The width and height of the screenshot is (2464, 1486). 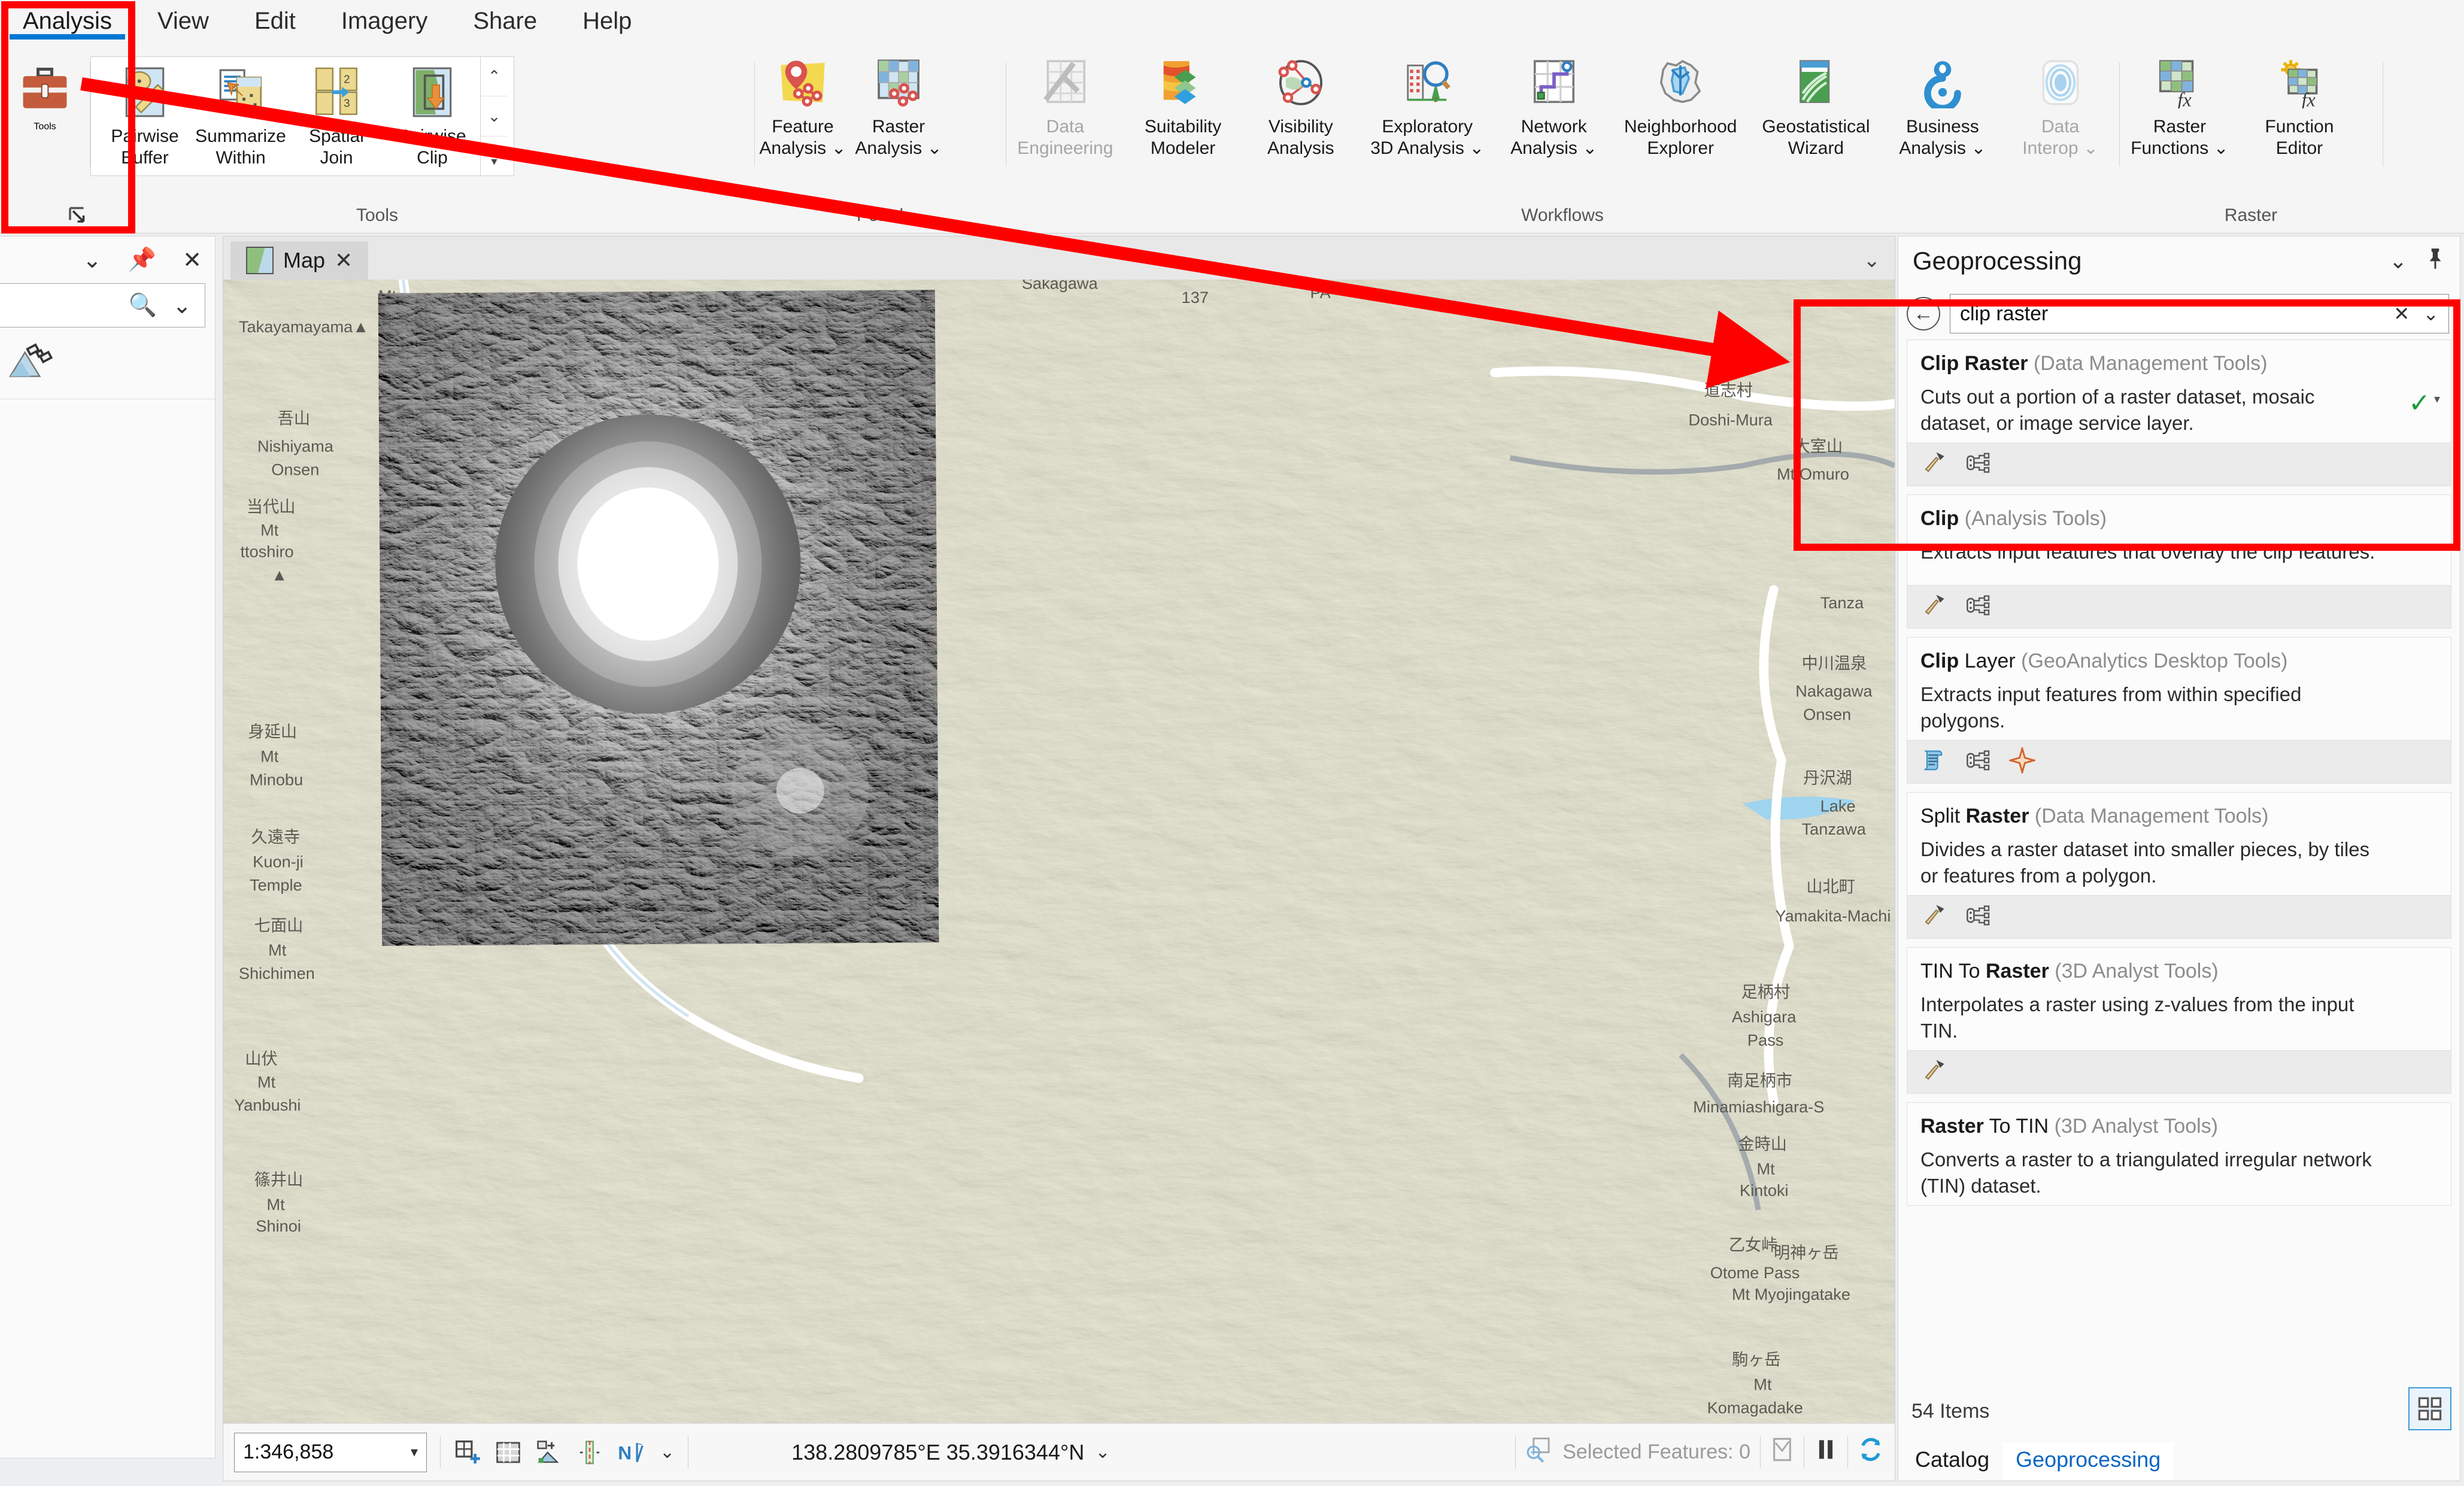 What do you see at coordinates (107, 363) in the screenshot?
I see `contents-layer-row` at bounding box center [107, 363].